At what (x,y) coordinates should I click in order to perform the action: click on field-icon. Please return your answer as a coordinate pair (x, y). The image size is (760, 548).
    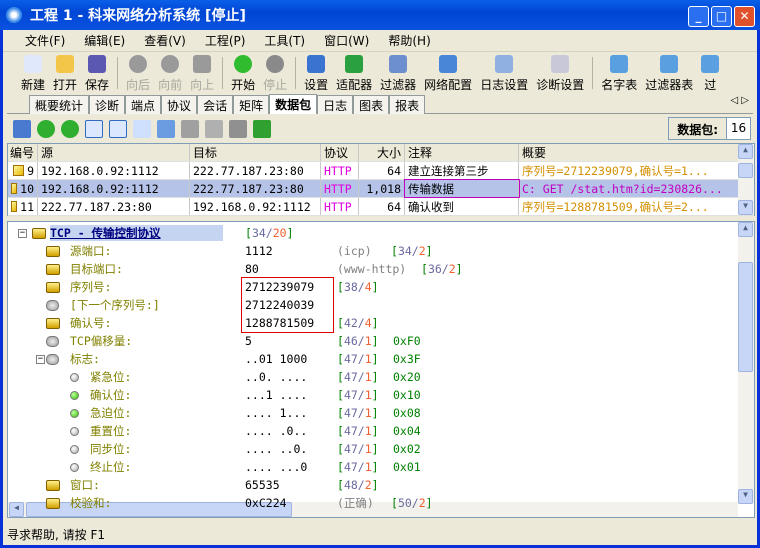
    Looking at the image, I should click on (53, 287).